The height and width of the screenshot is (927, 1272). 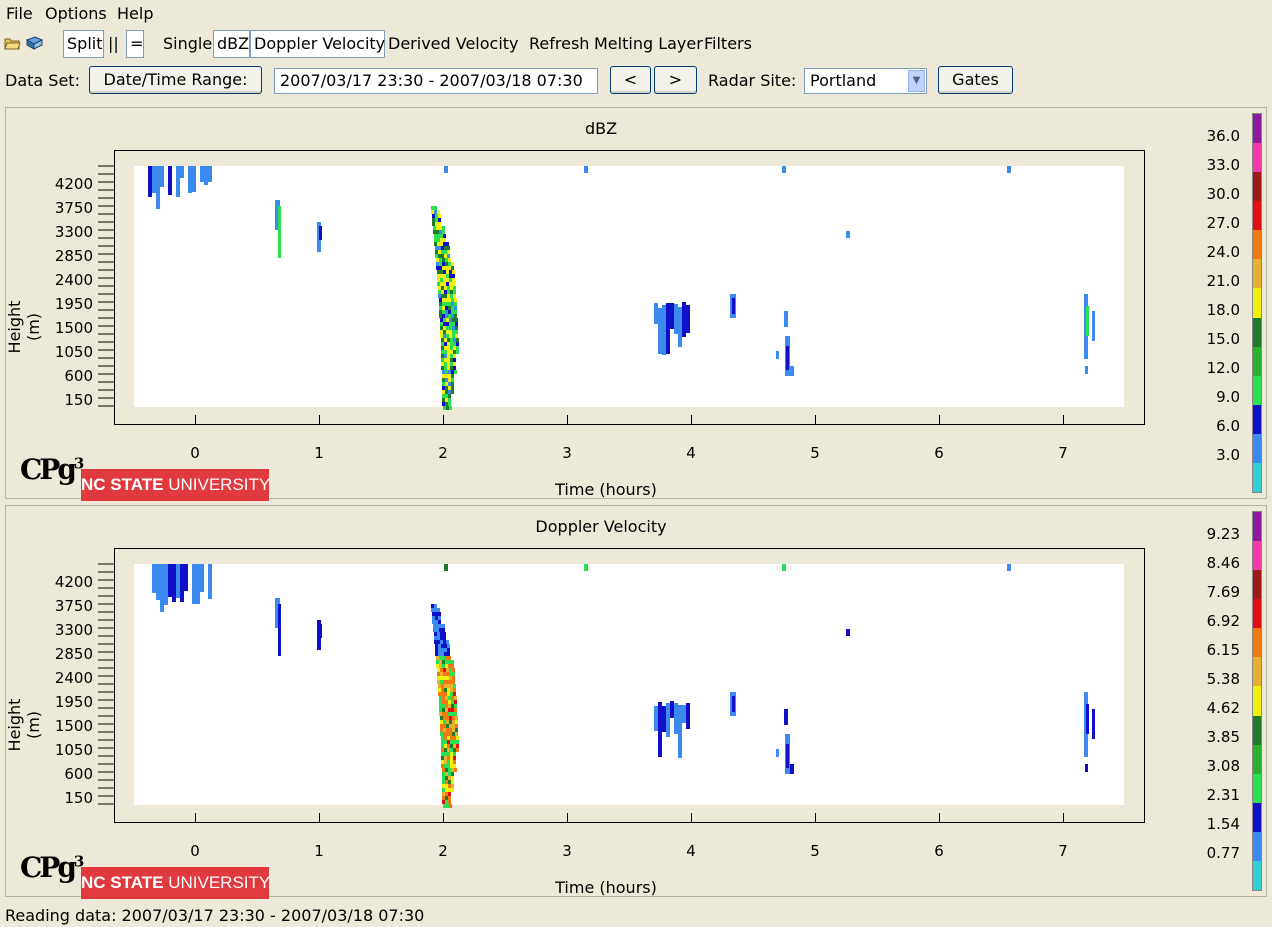 I want to click on legend-label: 21.0, so click(x=1223, y=281).